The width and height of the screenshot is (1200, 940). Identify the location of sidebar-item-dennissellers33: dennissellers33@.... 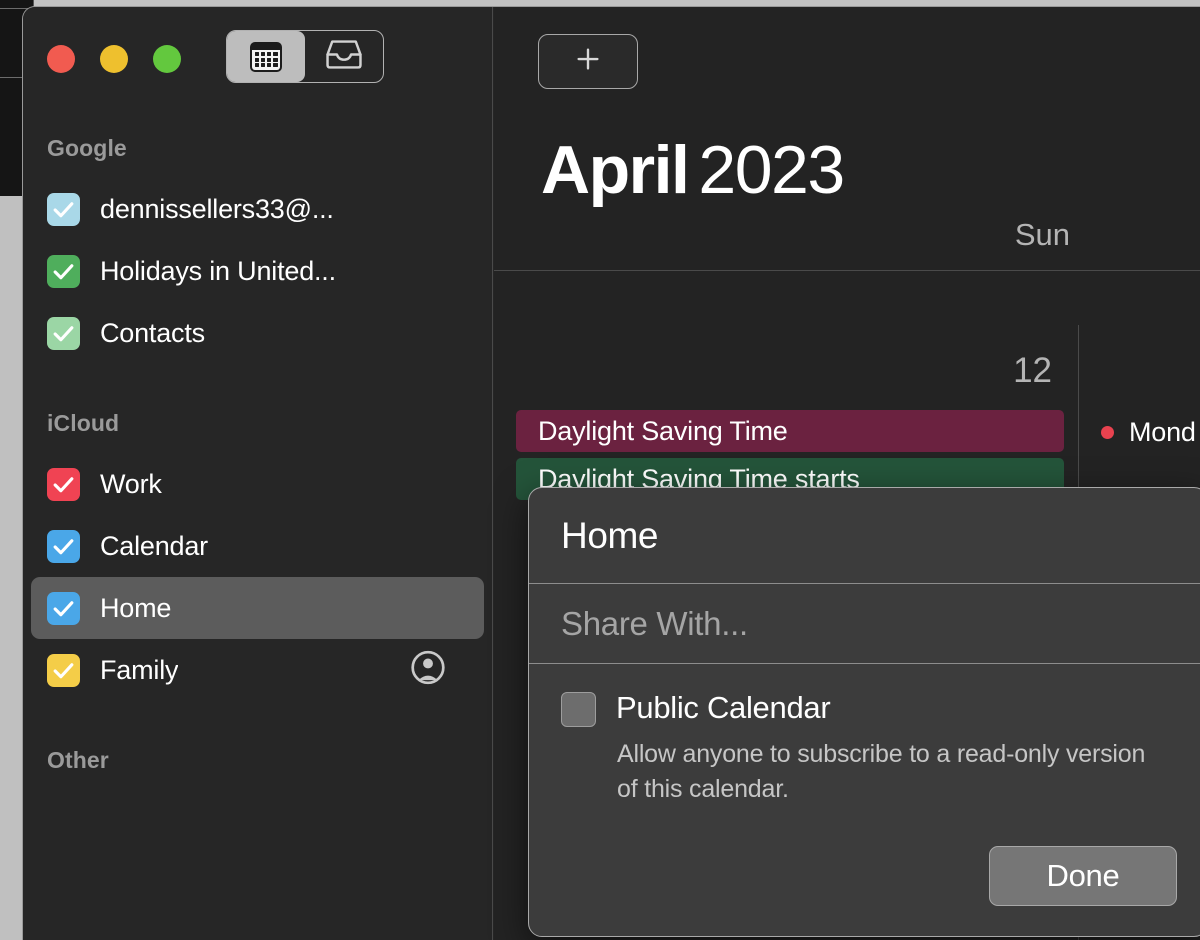
(257, 209).